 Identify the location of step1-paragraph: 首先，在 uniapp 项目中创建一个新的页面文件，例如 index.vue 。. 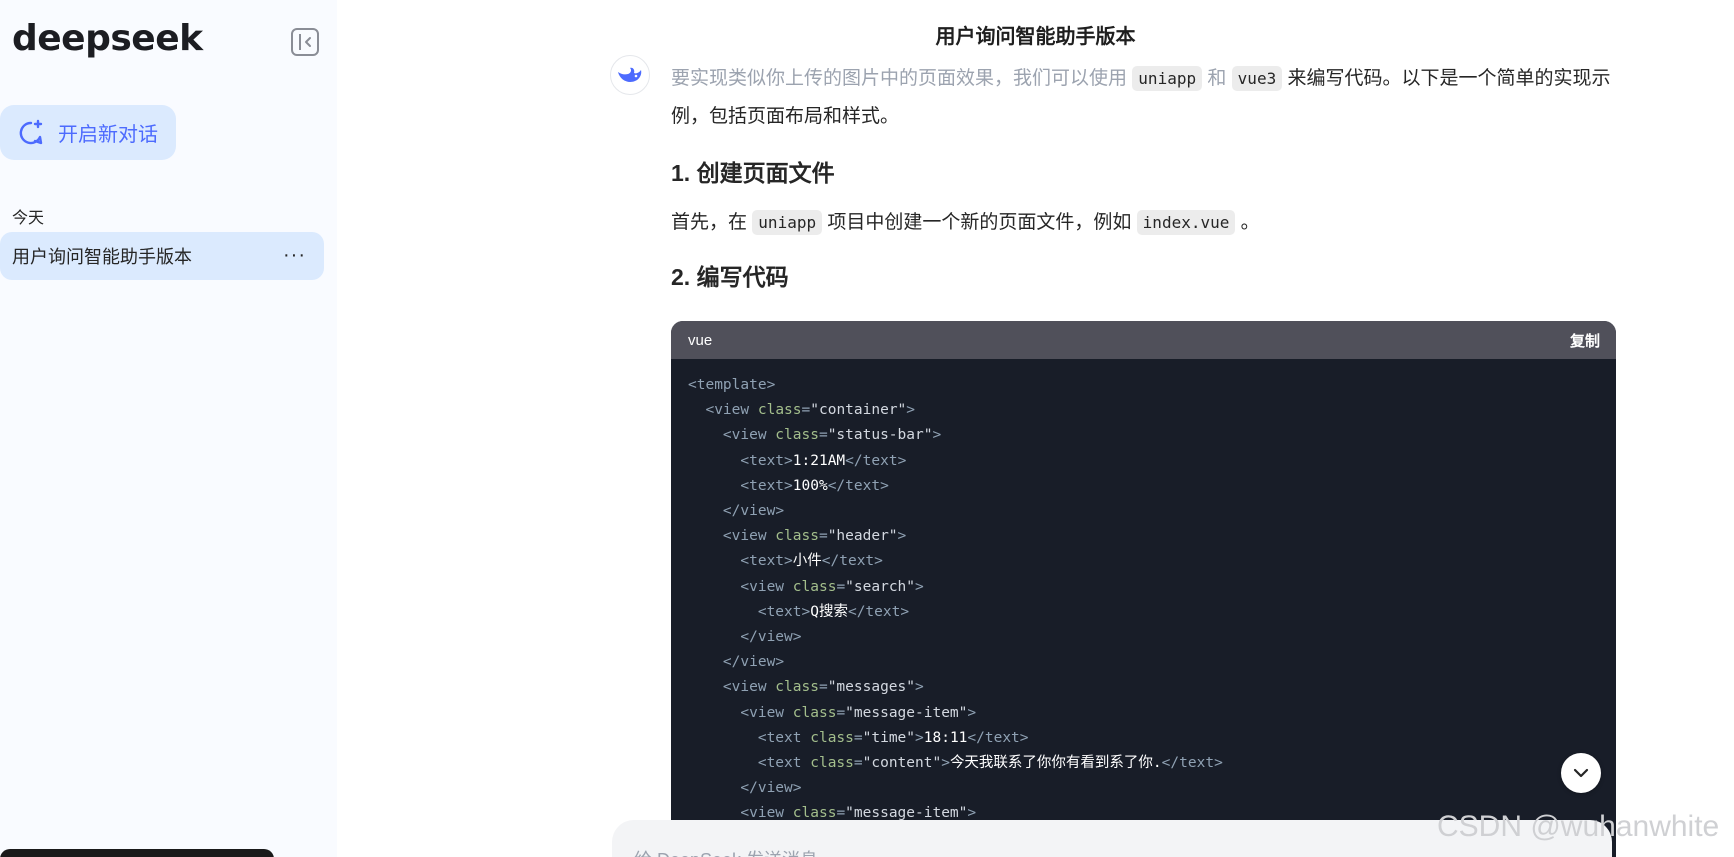
(1143, 223).